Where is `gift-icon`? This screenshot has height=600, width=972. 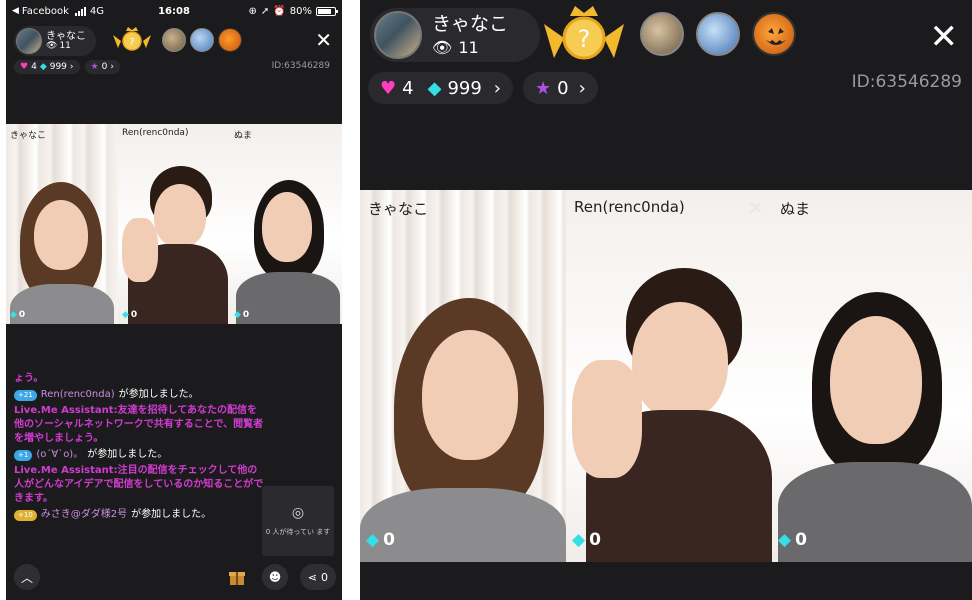 gift-icon is located at coordinates (237, 577).